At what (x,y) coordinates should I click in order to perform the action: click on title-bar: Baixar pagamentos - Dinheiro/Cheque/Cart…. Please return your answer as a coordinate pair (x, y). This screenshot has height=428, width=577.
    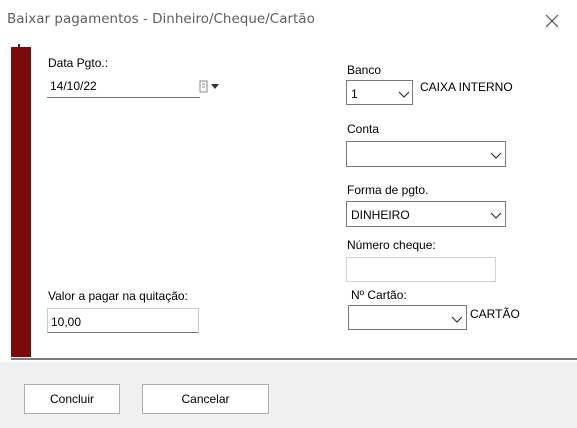
    Looking at the image, I should click on (288, 20).